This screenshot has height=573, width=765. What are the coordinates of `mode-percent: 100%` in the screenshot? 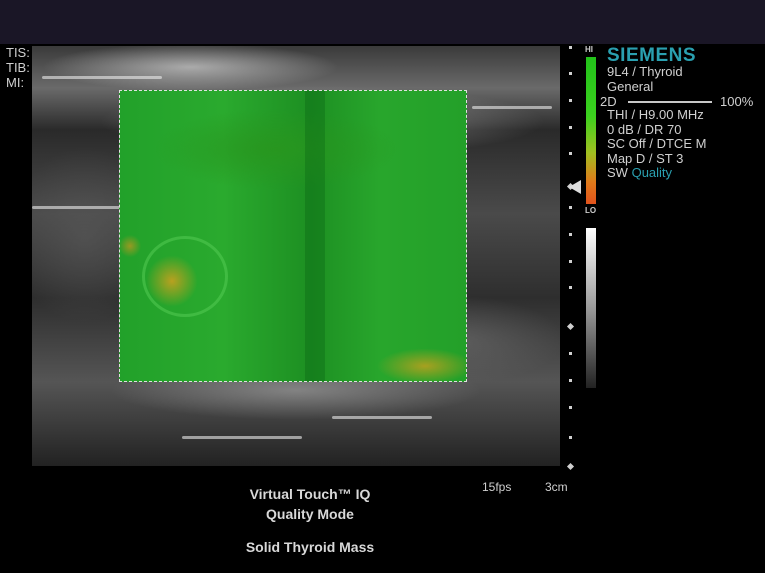 It's located at (737, 101).